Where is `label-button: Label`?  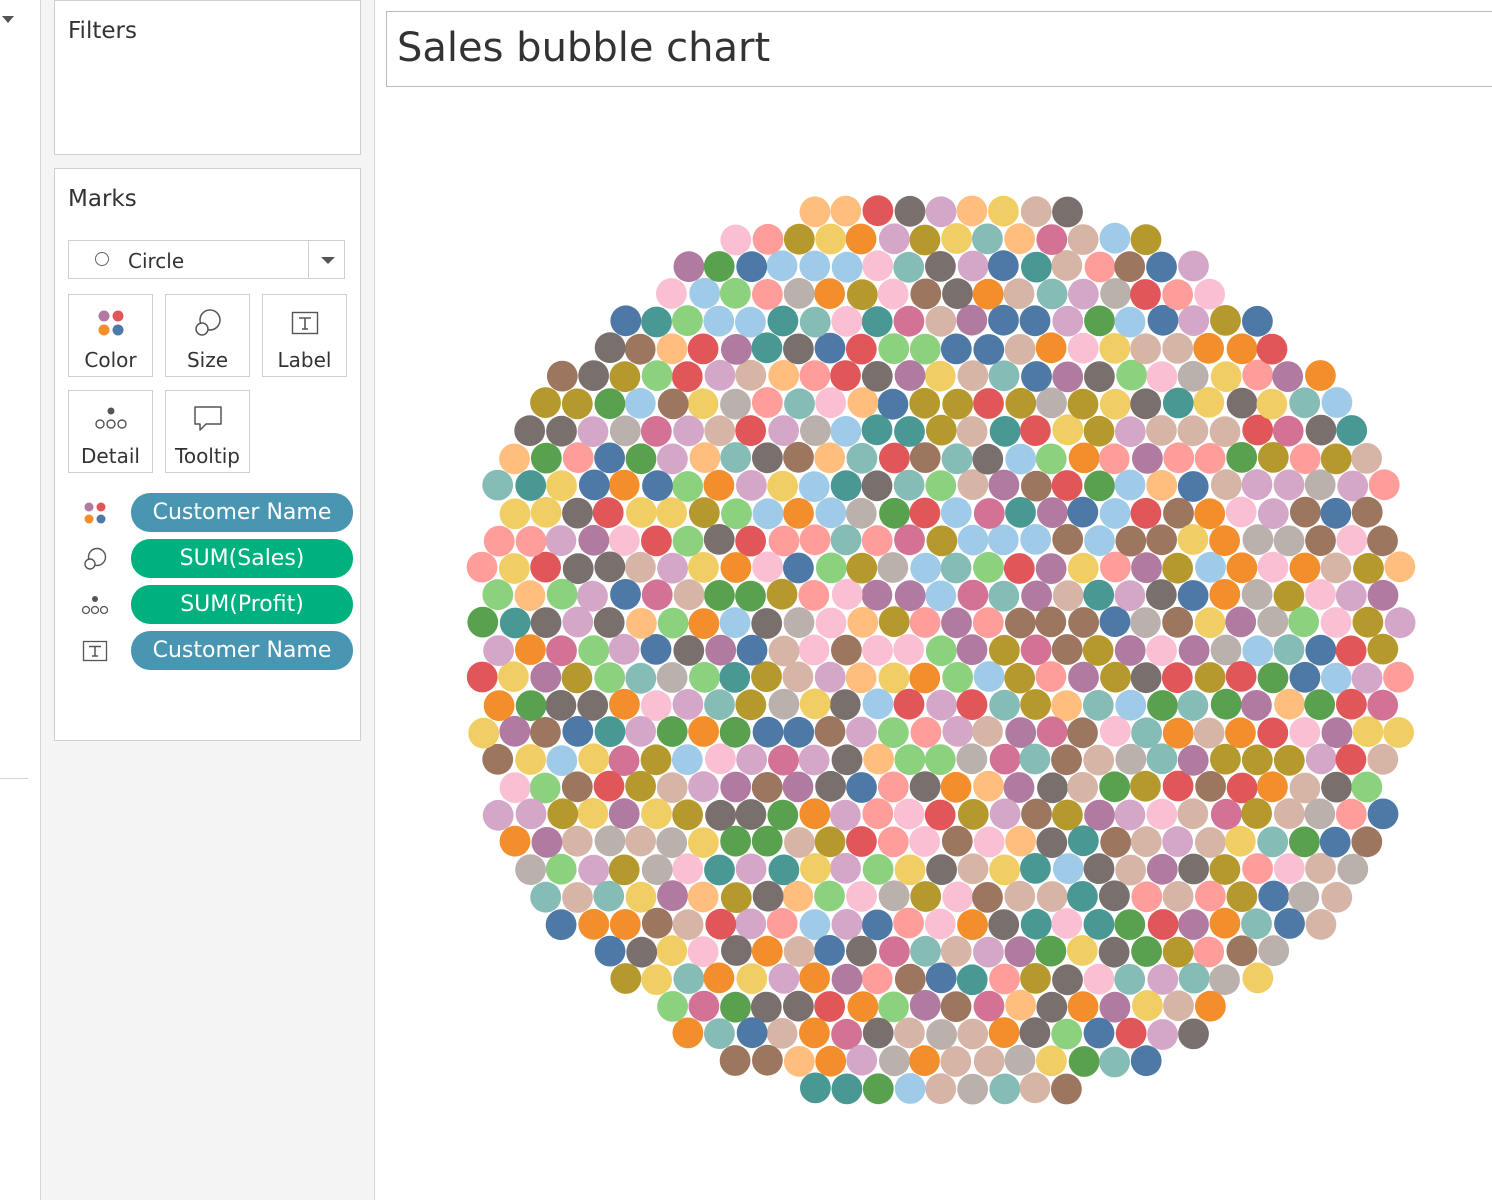 label-button: Label is located at coordinates (304, 335).